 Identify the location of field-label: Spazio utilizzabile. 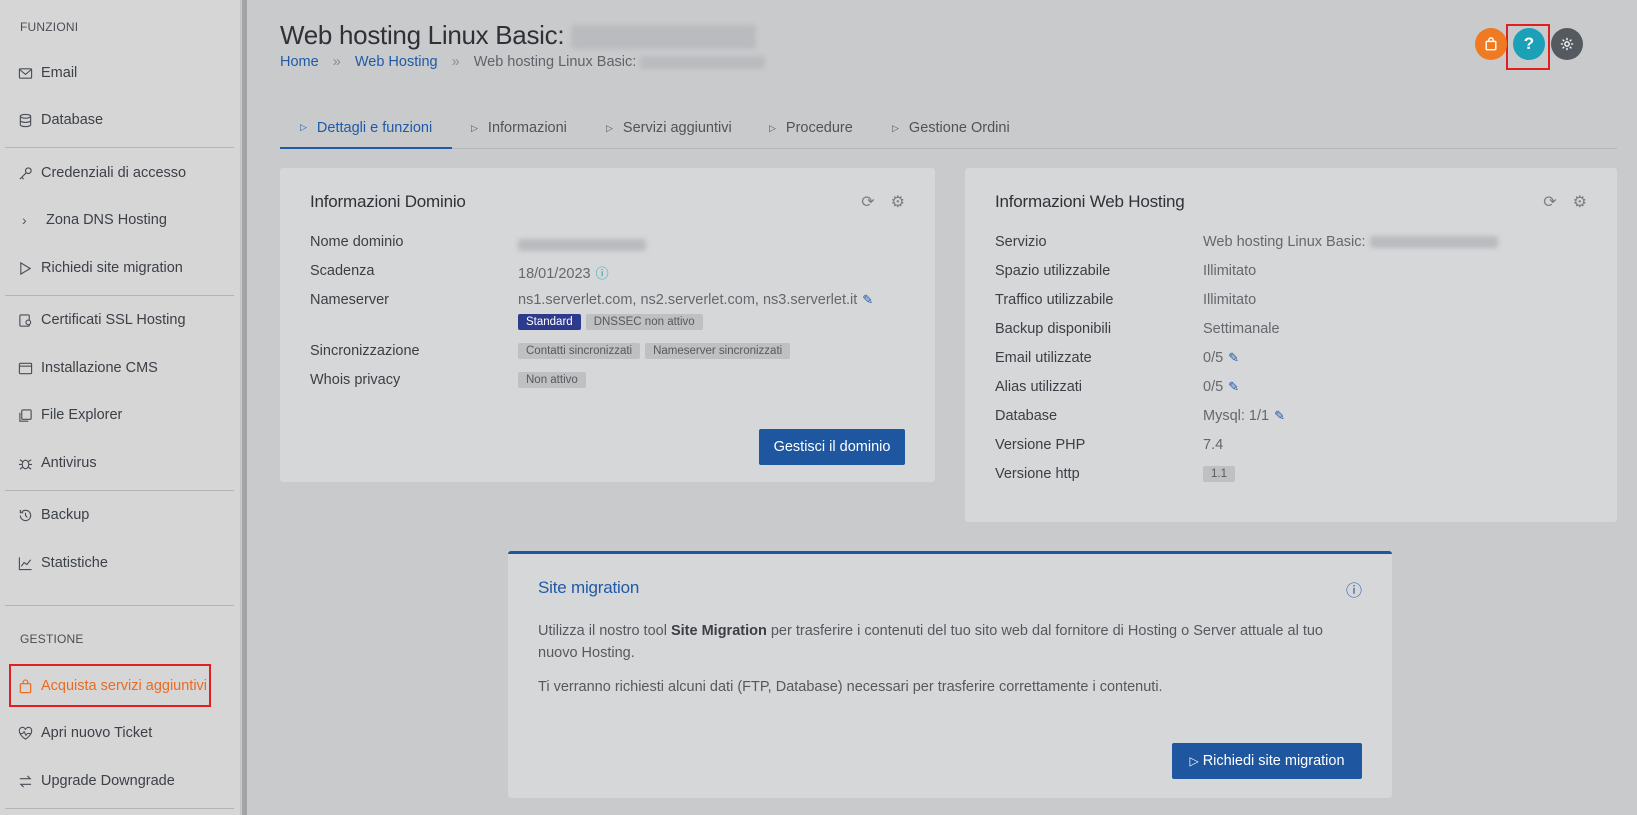
(1053, 271).